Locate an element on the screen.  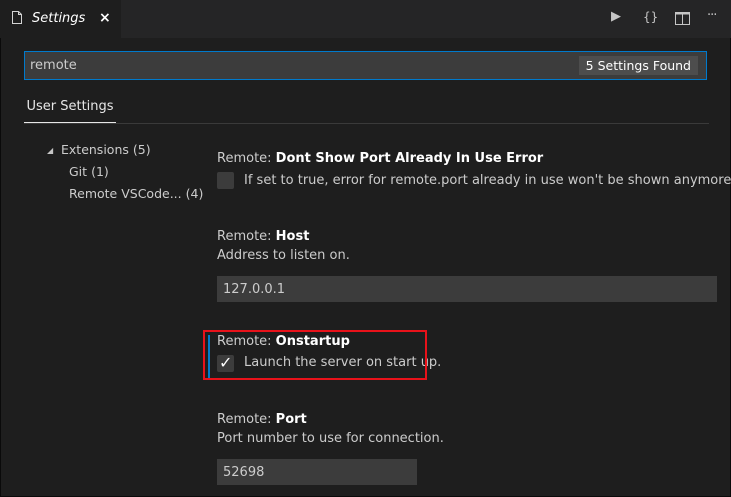
file-icon is located at coordinates (17, 17).